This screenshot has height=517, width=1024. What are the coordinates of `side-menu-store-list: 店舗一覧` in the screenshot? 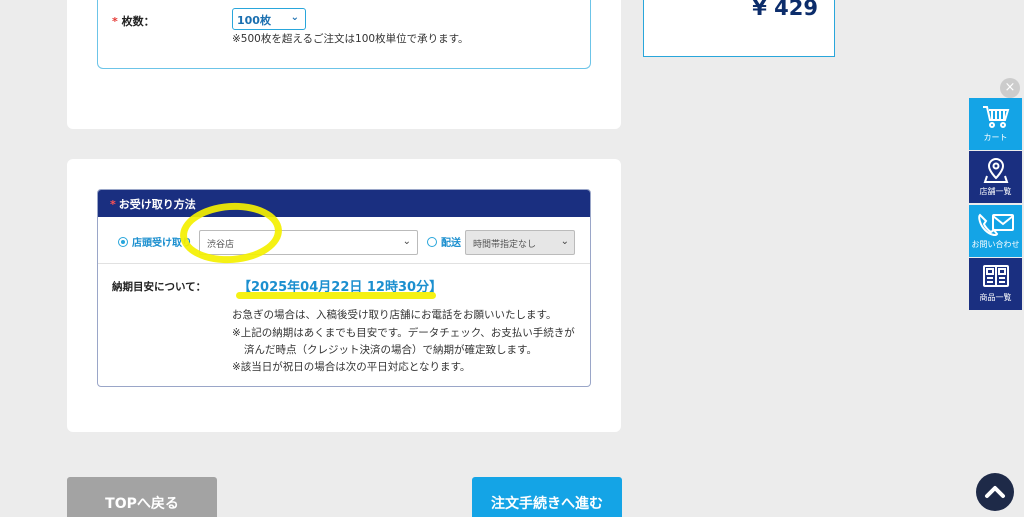 It's located at (995, 177).